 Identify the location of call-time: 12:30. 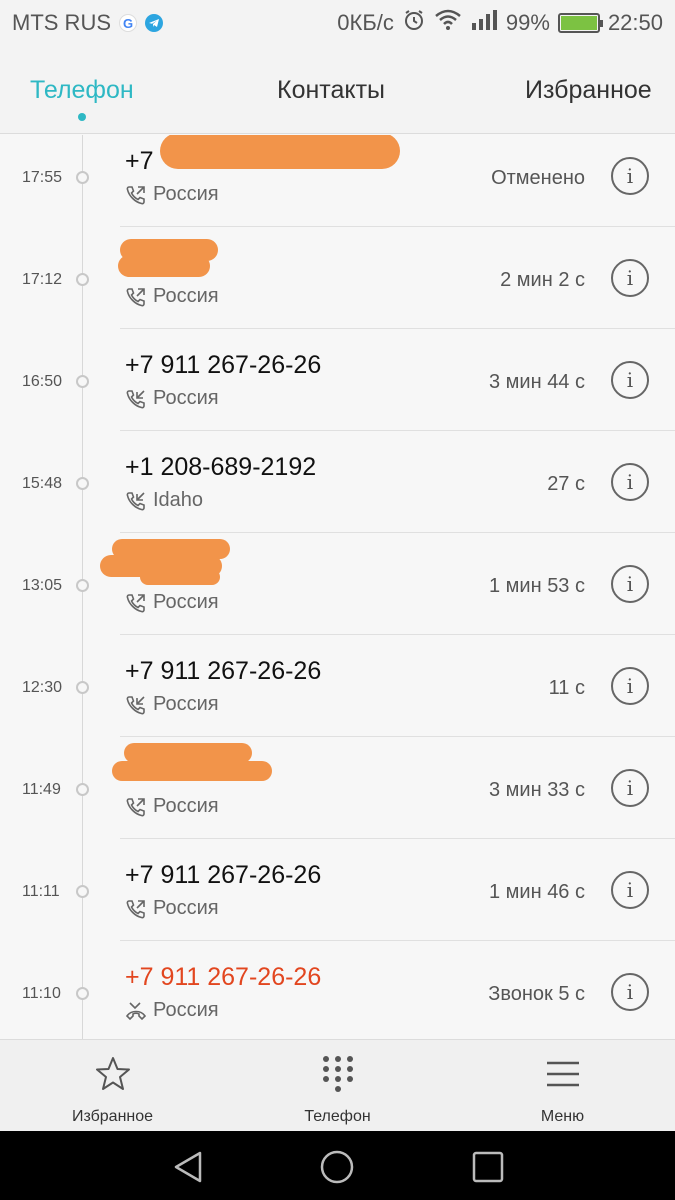
(42, 687).